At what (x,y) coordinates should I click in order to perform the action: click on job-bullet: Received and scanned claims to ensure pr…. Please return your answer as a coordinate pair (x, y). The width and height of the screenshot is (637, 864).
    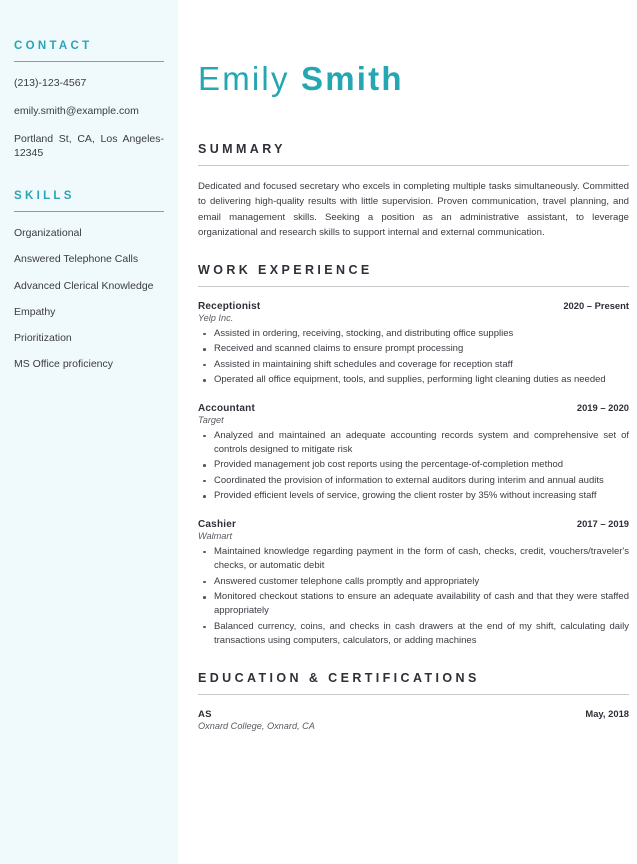
    Looking at the image, I should click on (413, 349).